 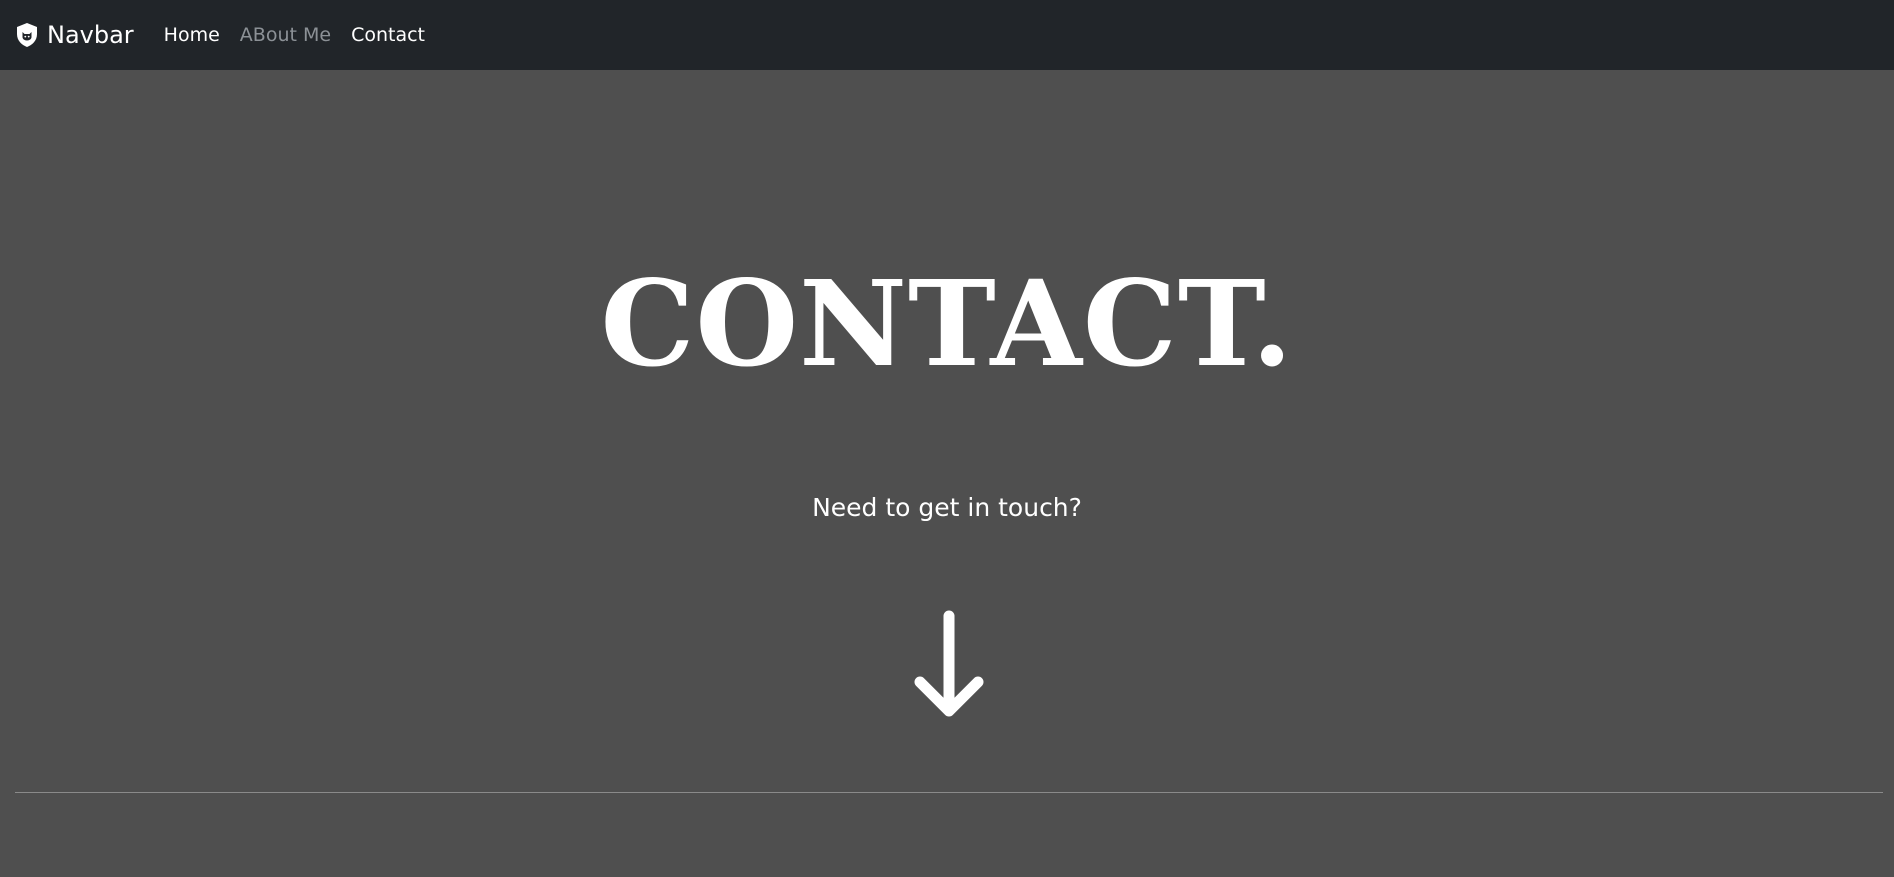 I want to click on hero-subtitle: Need to get in touch?, so click(x=947, y=507).